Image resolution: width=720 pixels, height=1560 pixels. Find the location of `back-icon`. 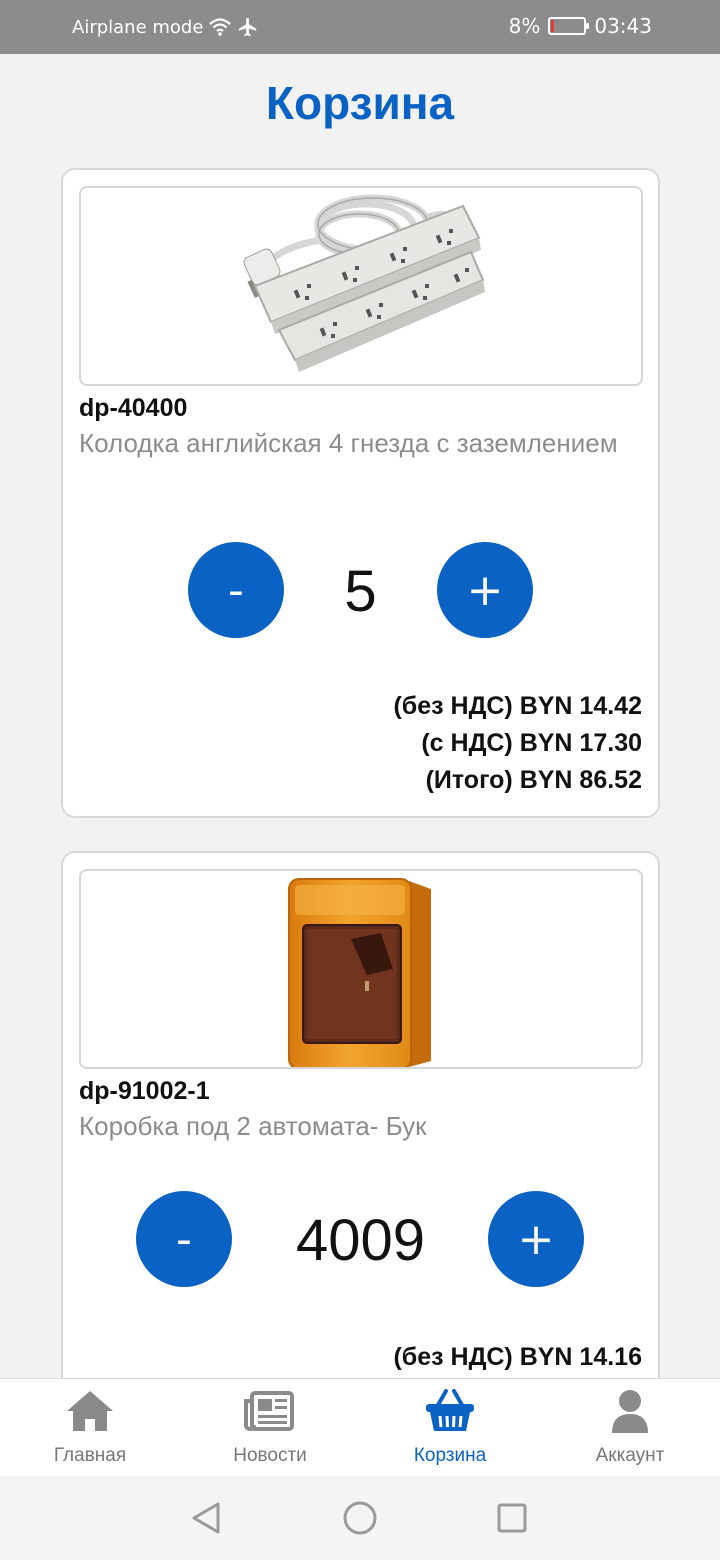

back-icon is located at coordinates (206, 1518).